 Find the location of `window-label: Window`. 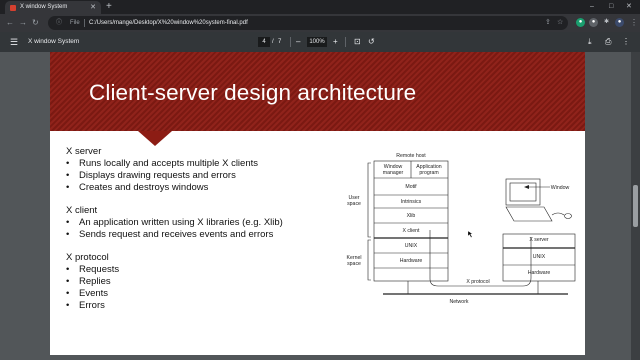

window-label: Window is located at coordinates (560, 188).